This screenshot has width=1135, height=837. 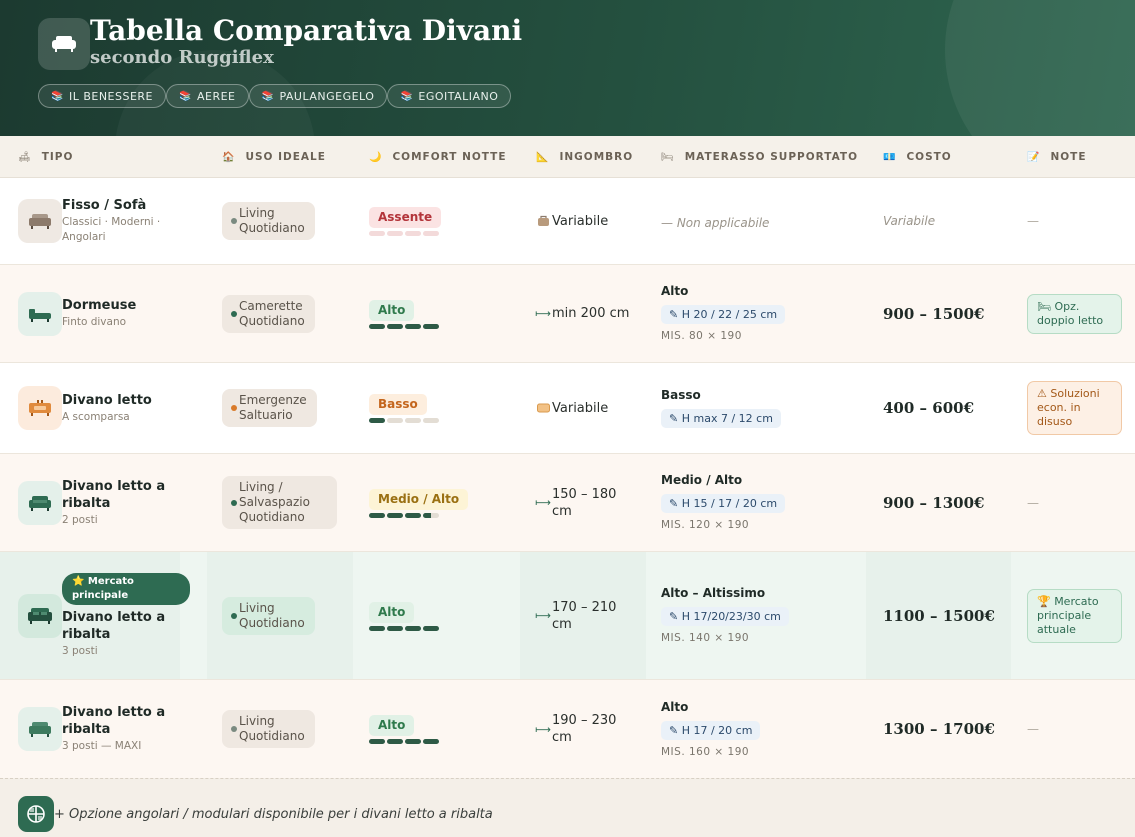 What do you see at coordinates (449, 96) in the screenshot?
I see `source-chip: 📚 EGOITALIANO` at bounding box center [449, 96].